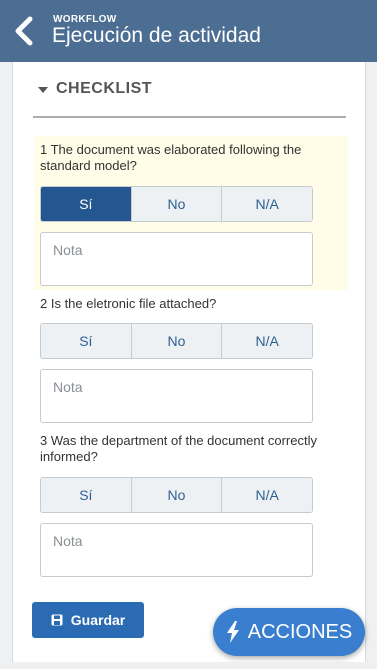 This screenshot has width=377, height=669. What do you see at coordinates (43, 90) in the screenshot?
I see `caret-down-icon` at bounding box center [43, 90].